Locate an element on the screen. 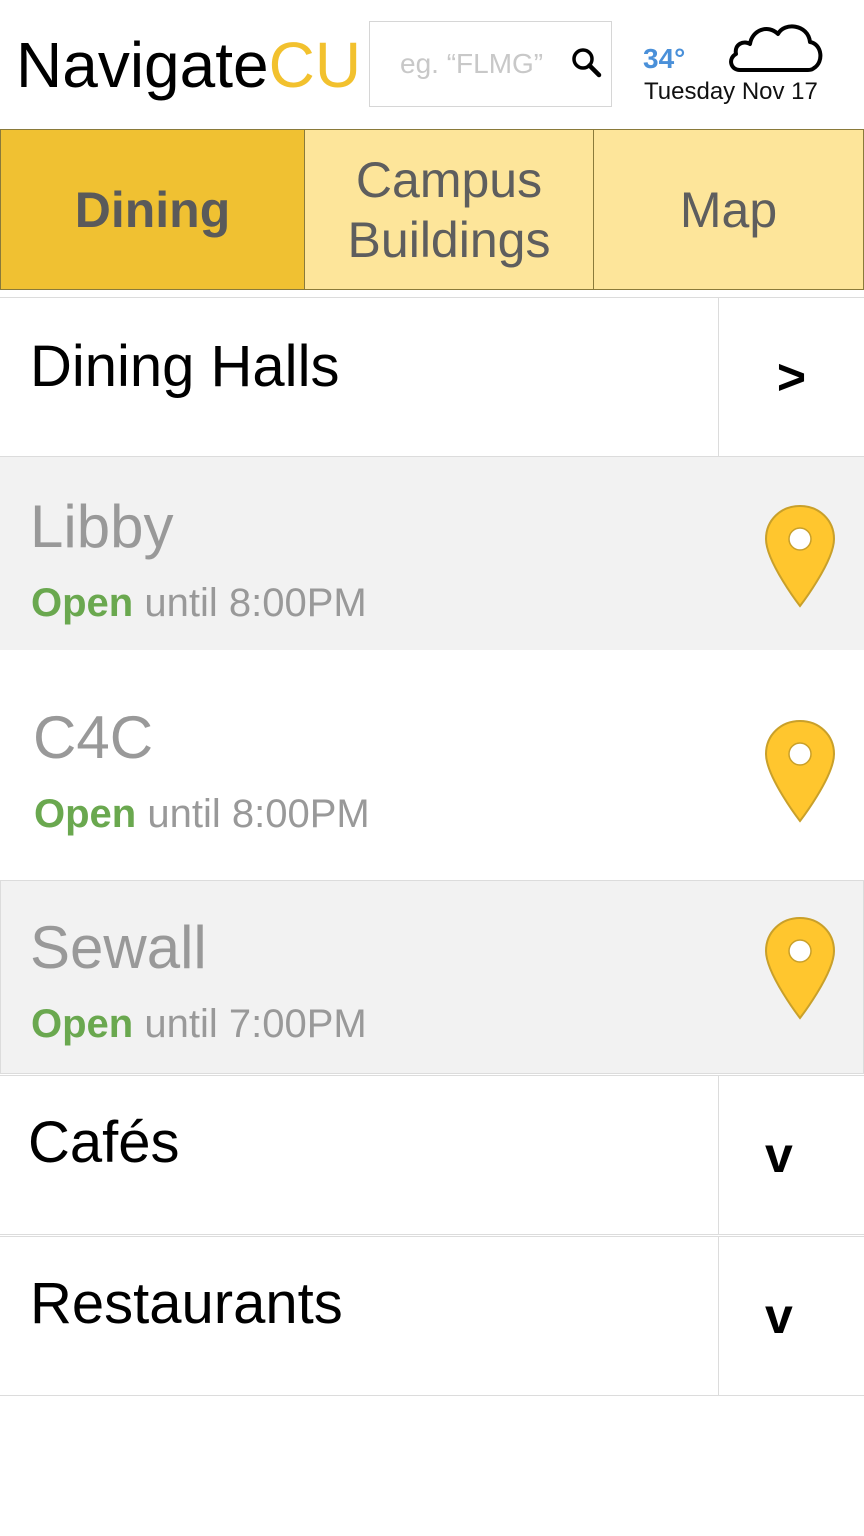  logo-accent-text: CU is located at coordinates (315, 65).